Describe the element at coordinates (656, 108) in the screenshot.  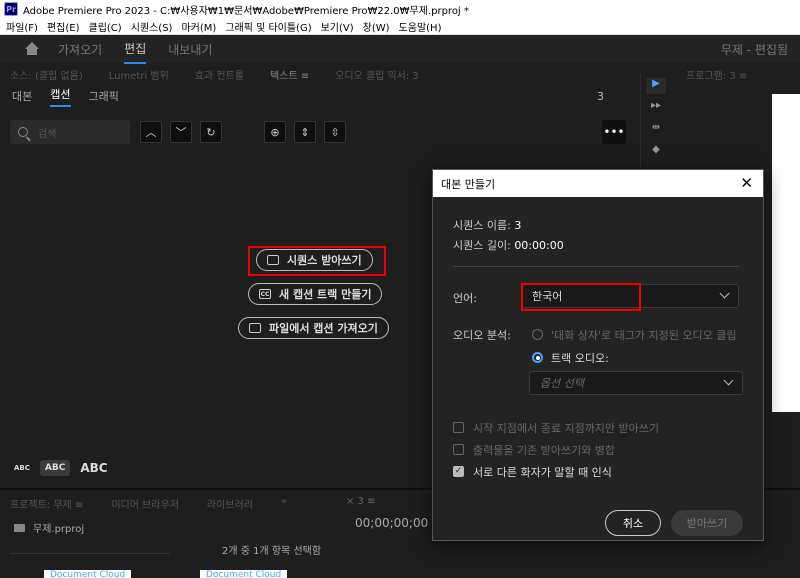
I see `track-select-icon: ▸▸` at that location.